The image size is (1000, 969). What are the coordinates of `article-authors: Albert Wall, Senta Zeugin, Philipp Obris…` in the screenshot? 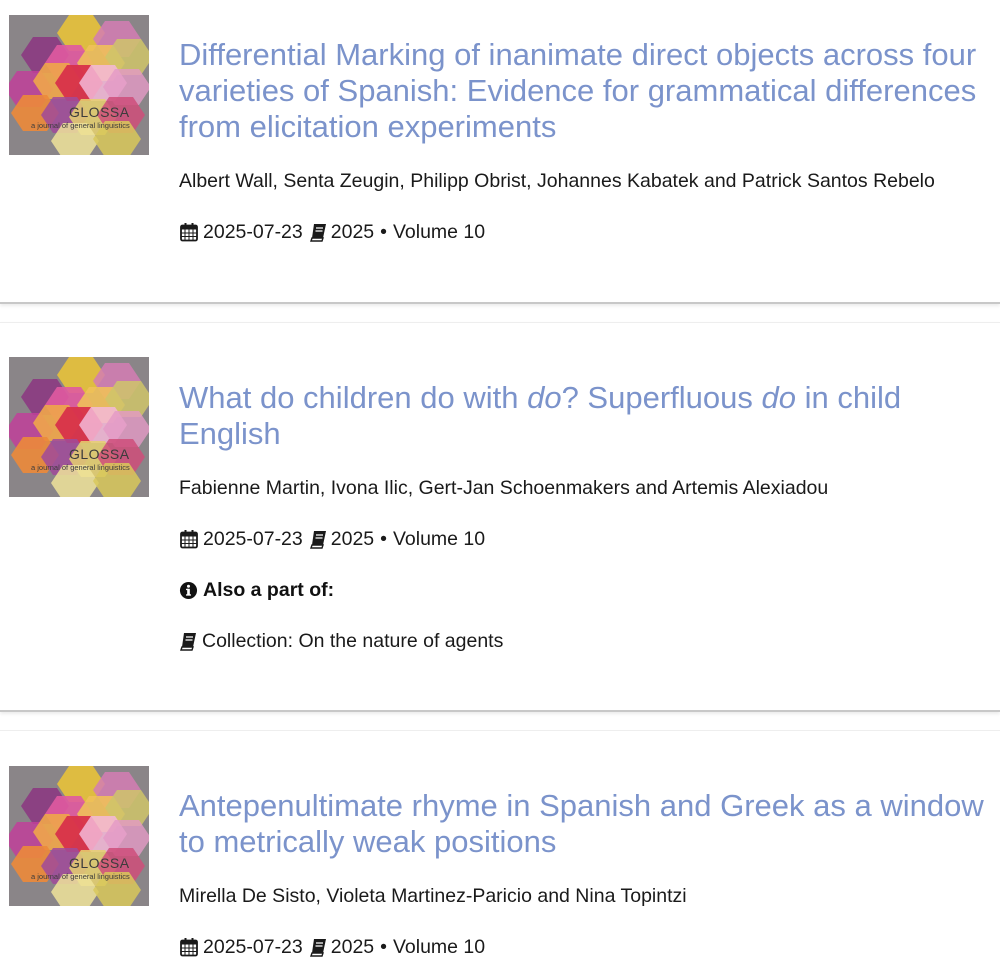 It's located at (557, 181).